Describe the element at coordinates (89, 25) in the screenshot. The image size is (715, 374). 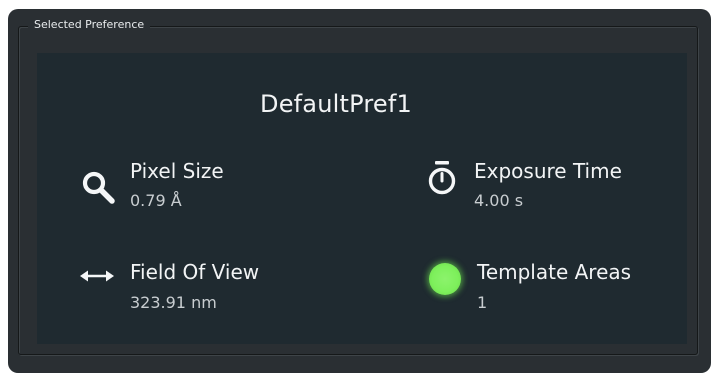
I see `group-legend: Selected Preference` at that location.